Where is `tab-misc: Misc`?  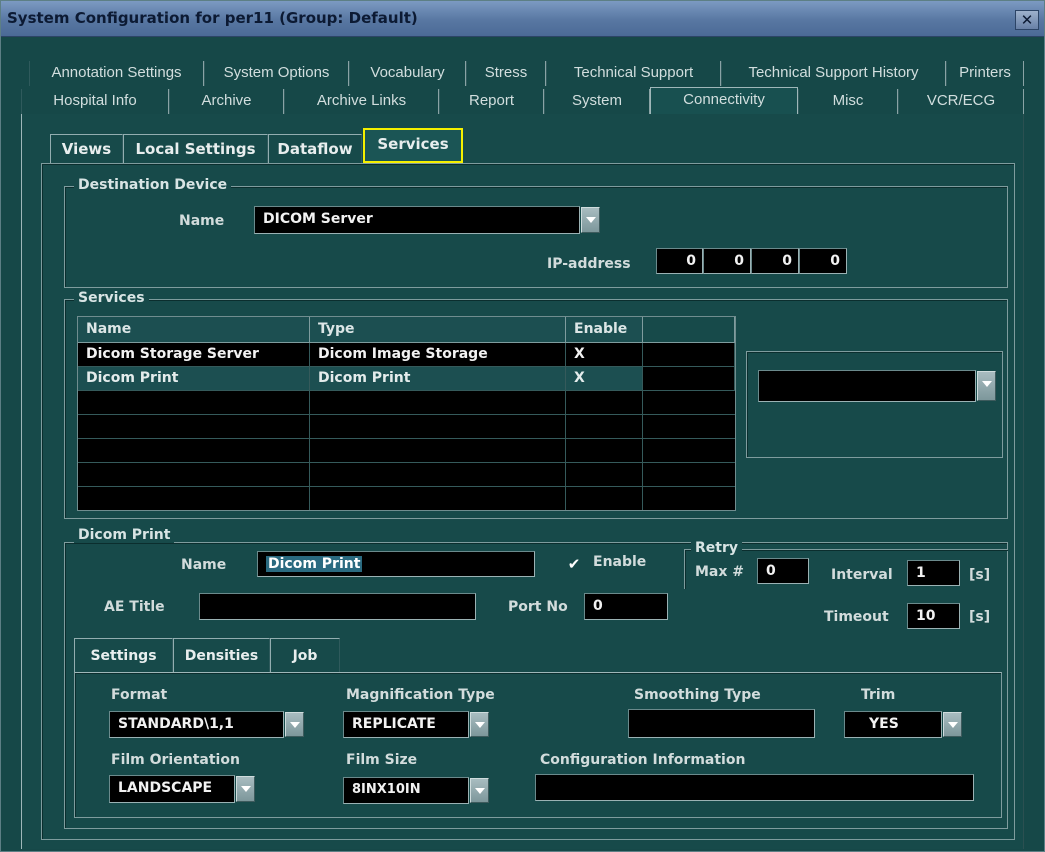 tab-misc: Misc is located at coordinates (848, 101).